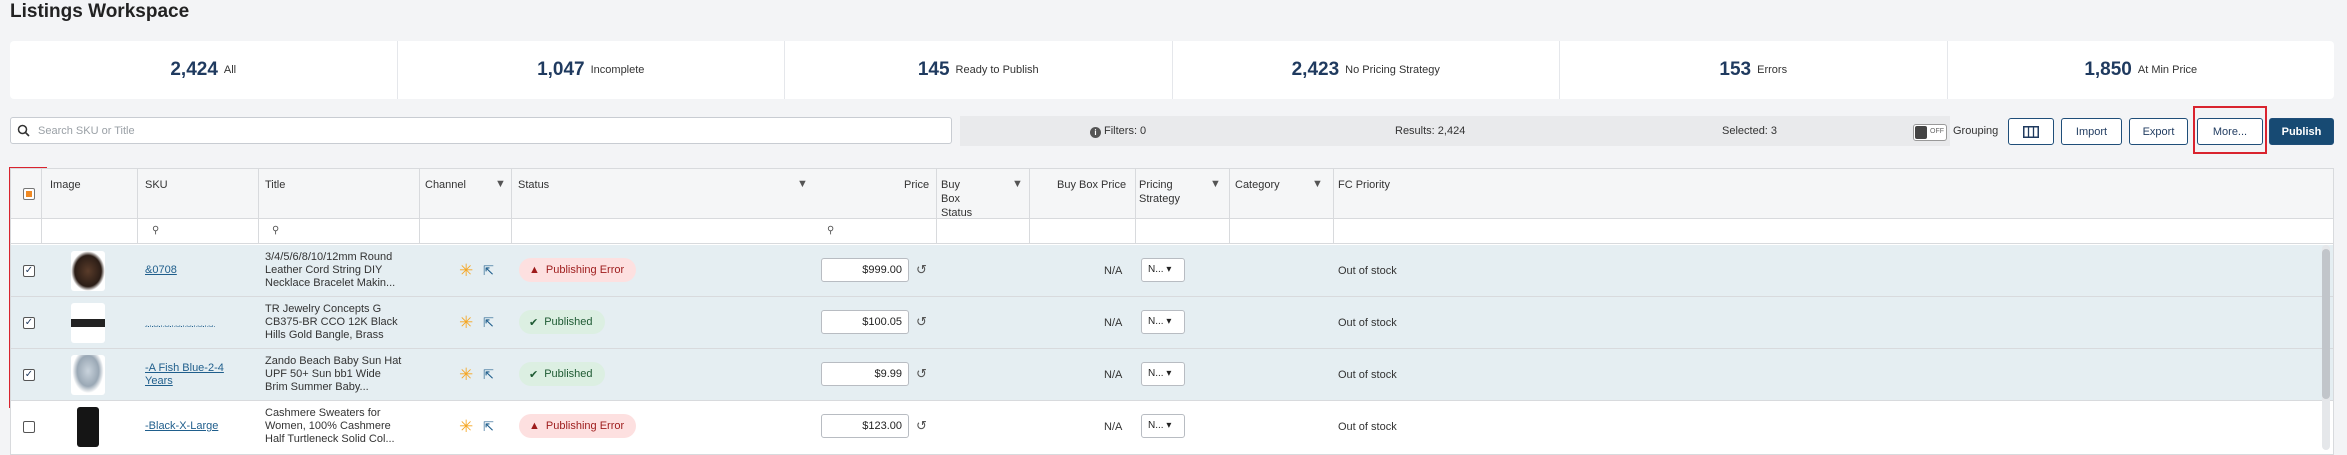  I want to click on columns-button, so click(2031, 131).